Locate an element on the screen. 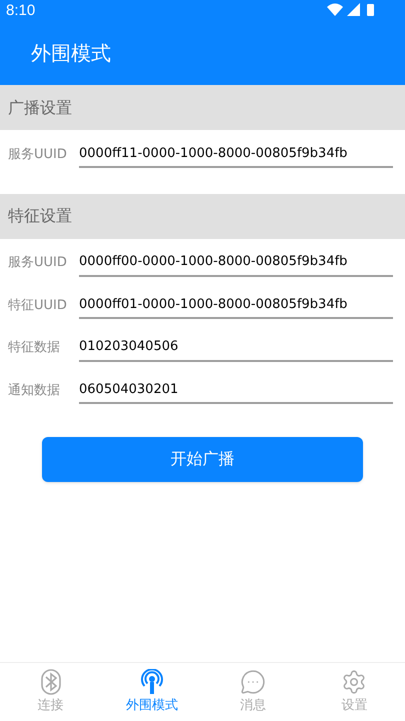 The image size is (405, 721). settings-icon is located at coordinates (354, 681).